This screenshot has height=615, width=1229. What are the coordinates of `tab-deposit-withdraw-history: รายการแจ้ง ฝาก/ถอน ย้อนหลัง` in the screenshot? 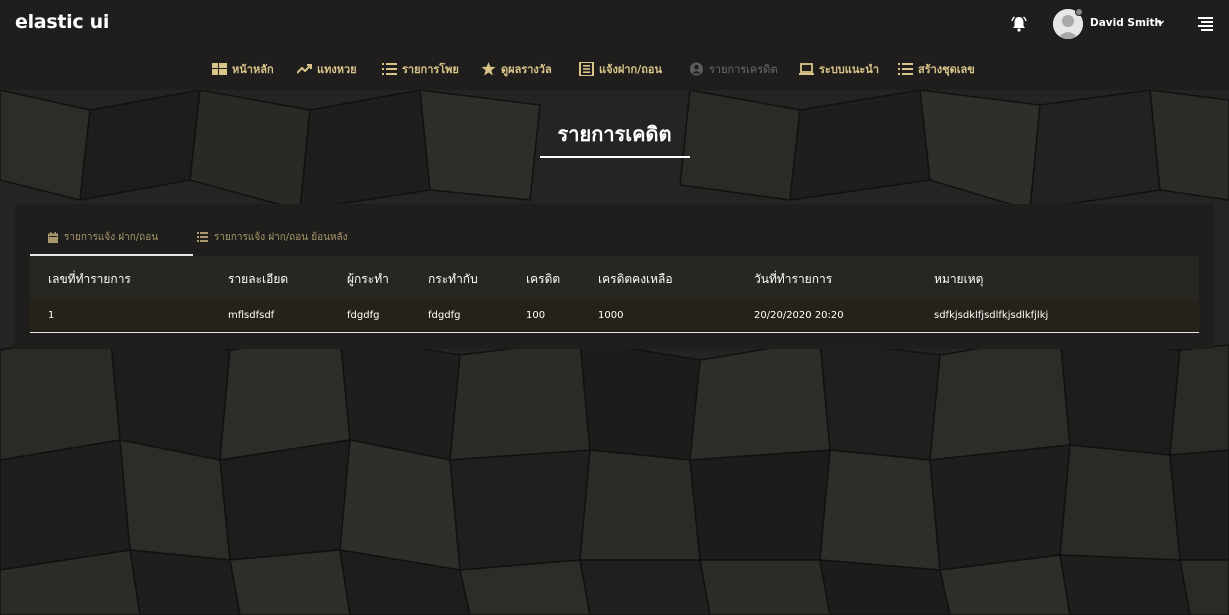 It's located at (272, 237).